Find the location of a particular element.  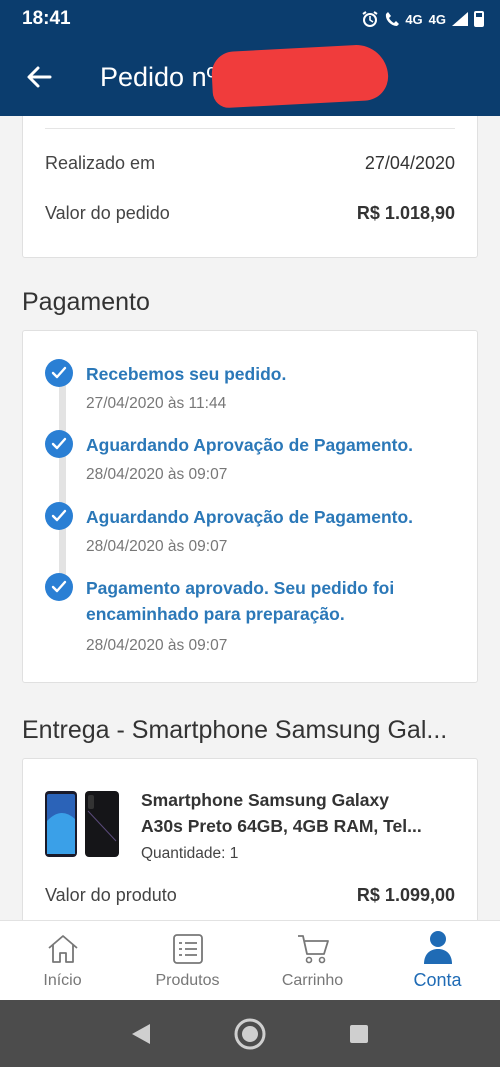

tab-produtos: Produtos is located at coordinates (187, 960).